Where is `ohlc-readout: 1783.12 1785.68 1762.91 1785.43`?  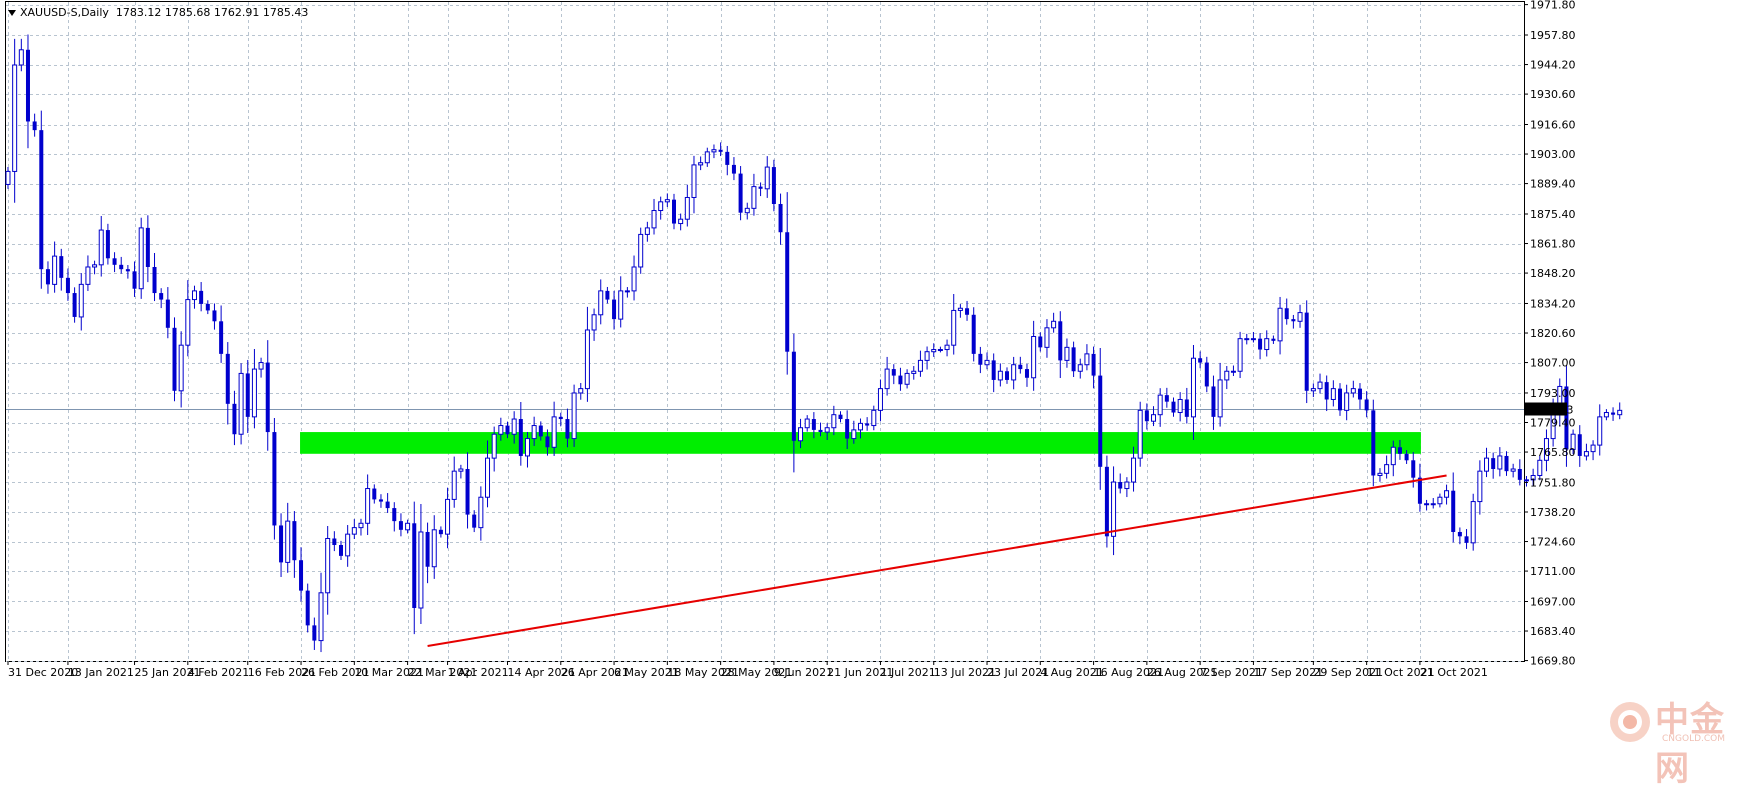 ohlc-readout: 1783.12 1785.68 1762.91 1785.43 is located at coordinates (212, 12).